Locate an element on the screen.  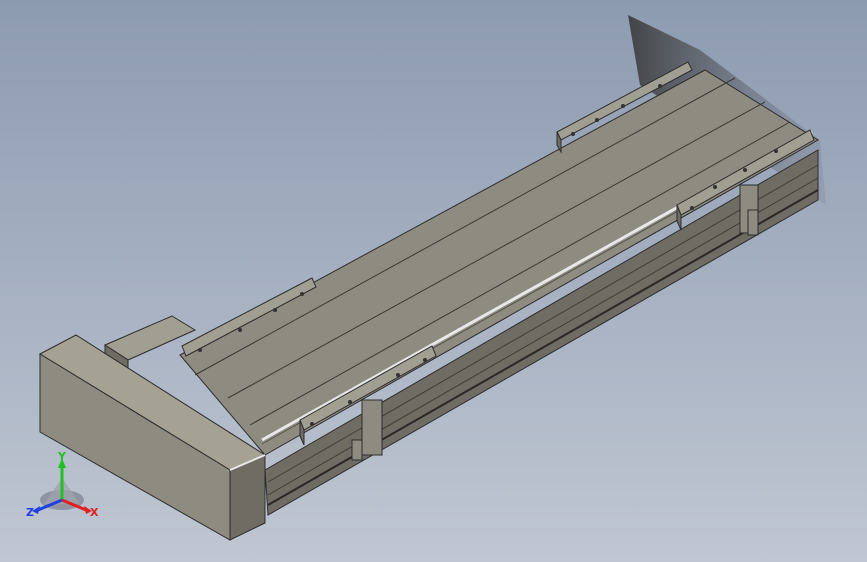
z-axis-label: Z is located at coordinates (30, 512).